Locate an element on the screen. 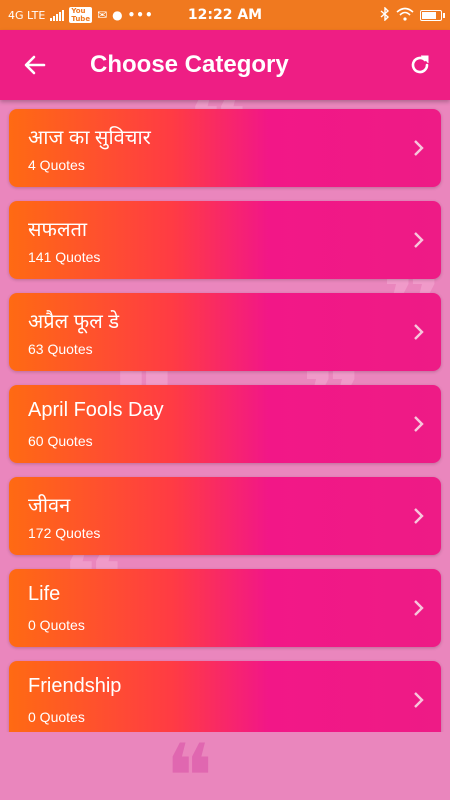 The image size is (450, 800). arrow-back-icon is located at coordinates (35, 65).